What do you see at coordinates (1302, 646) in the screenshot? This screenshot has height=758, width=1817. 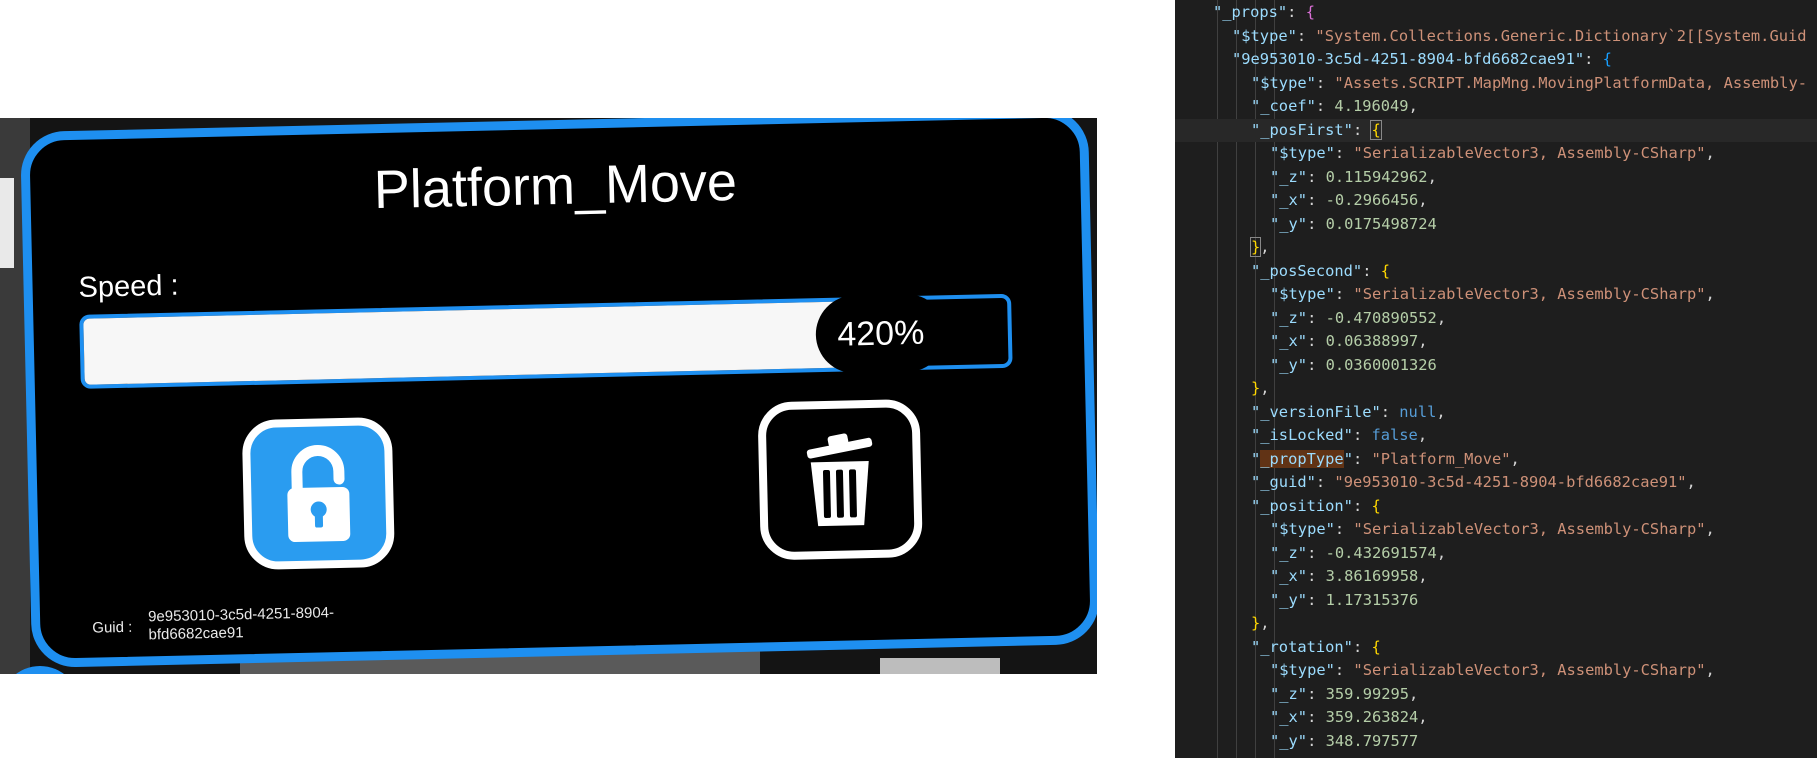 I see `code-token: "_rotation"` at bounding box center [1302, 646].